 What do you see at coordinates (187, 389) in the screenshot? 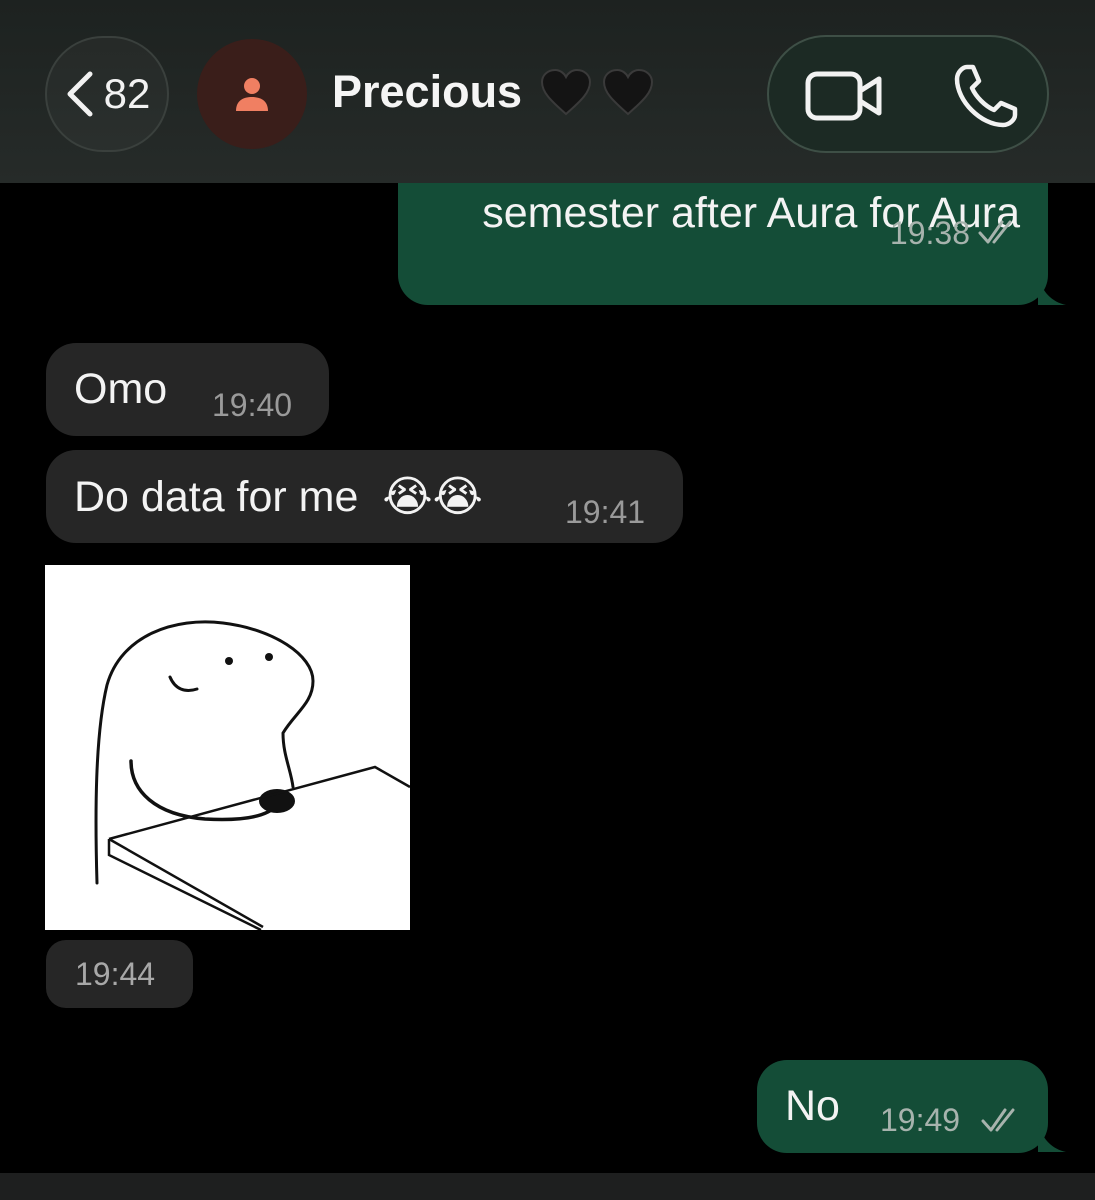
I see `incoming-message: Omo 19:40` at bounding box center [187, 389].